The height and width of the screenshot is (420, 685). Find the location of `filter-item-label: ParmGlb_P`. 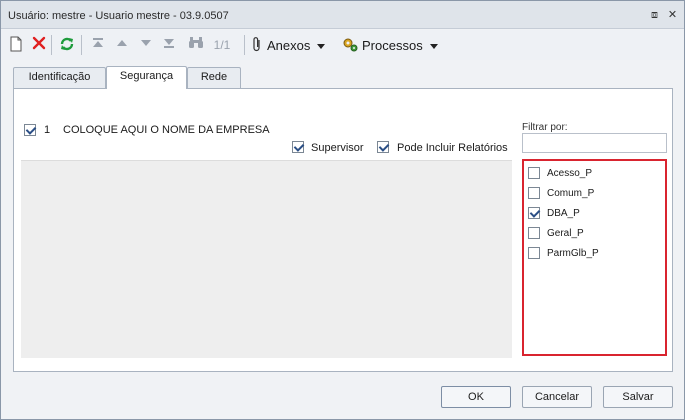

filter-item-label: ParmGlb_P is located at coordinates (573, 253).